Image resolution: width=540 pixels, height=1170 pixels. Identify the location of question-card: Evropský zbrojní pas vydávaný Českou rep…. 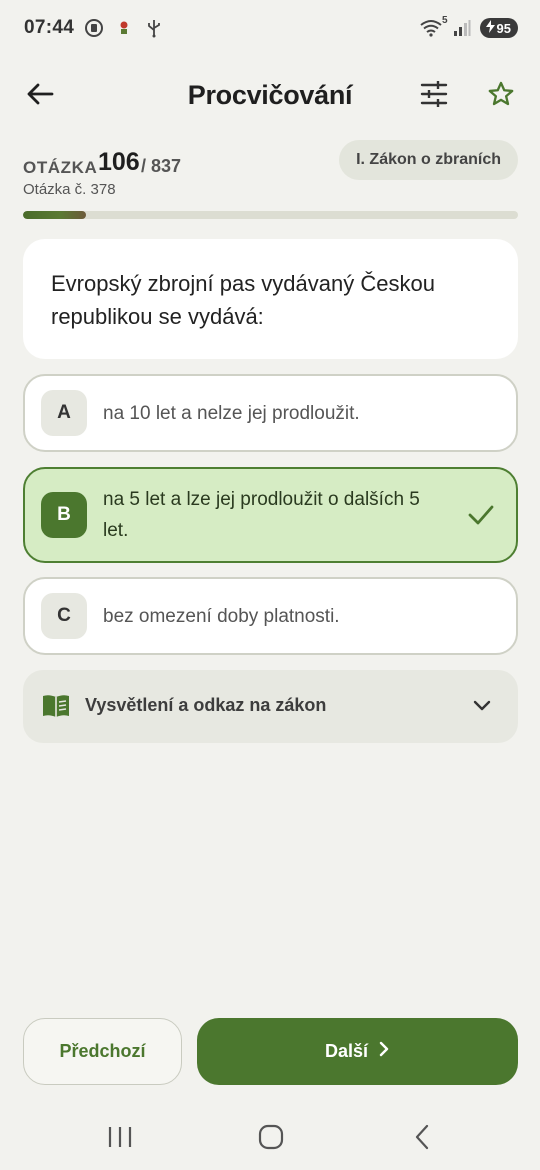
(270, 299).